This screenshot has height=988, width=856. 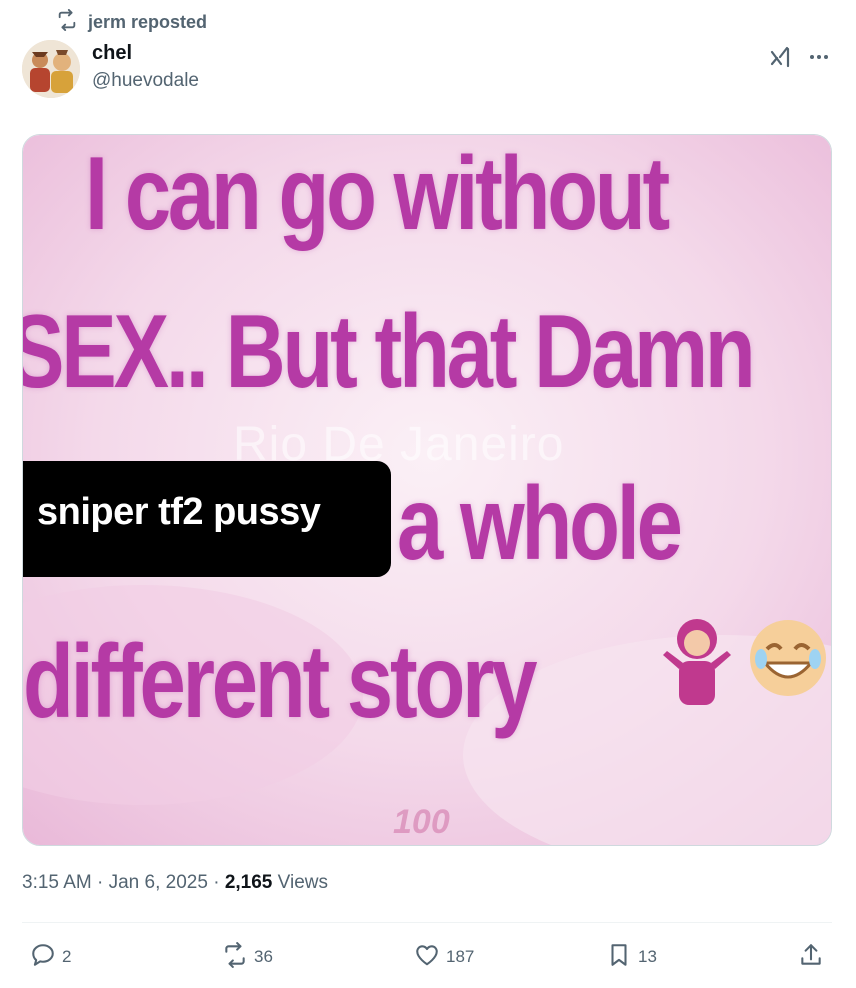 What do you see at coordinates (51, 69) in the screenshot?
I see `avatar` at bounding box center [51, 69].